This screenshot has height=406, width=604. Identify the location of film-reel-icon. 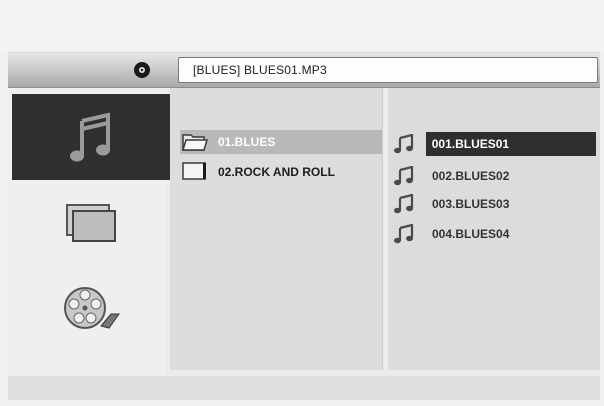
(92, 308).